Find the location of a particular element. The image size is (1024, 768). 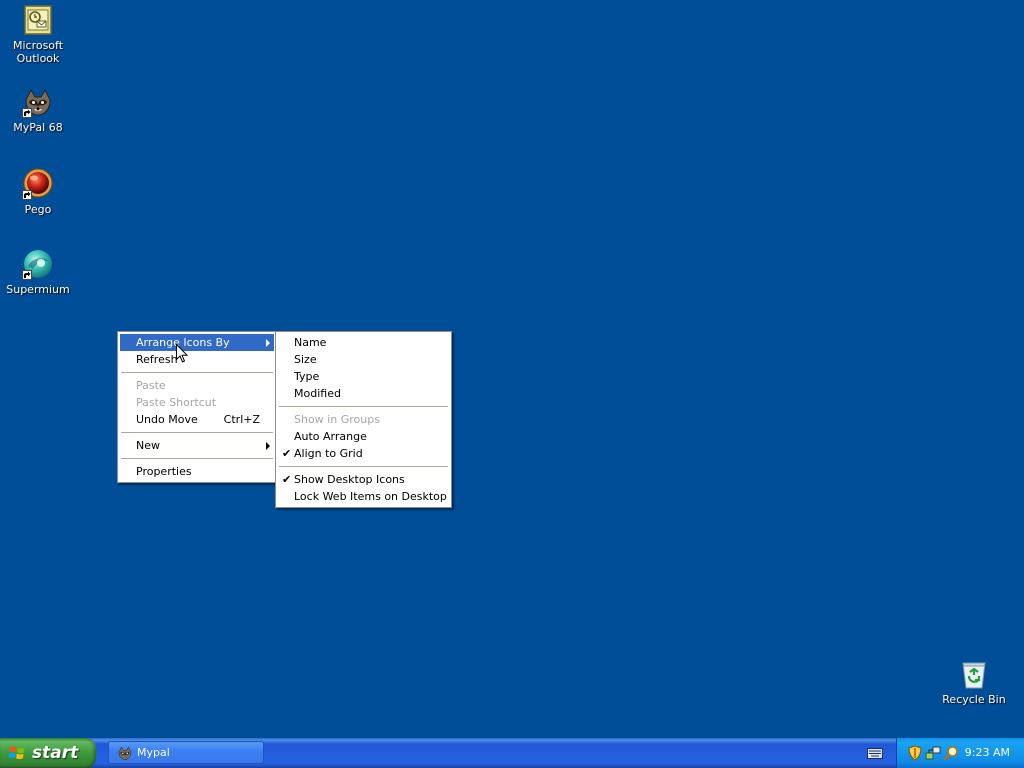

menu-item-new: New is located at coordinates (197, 445).